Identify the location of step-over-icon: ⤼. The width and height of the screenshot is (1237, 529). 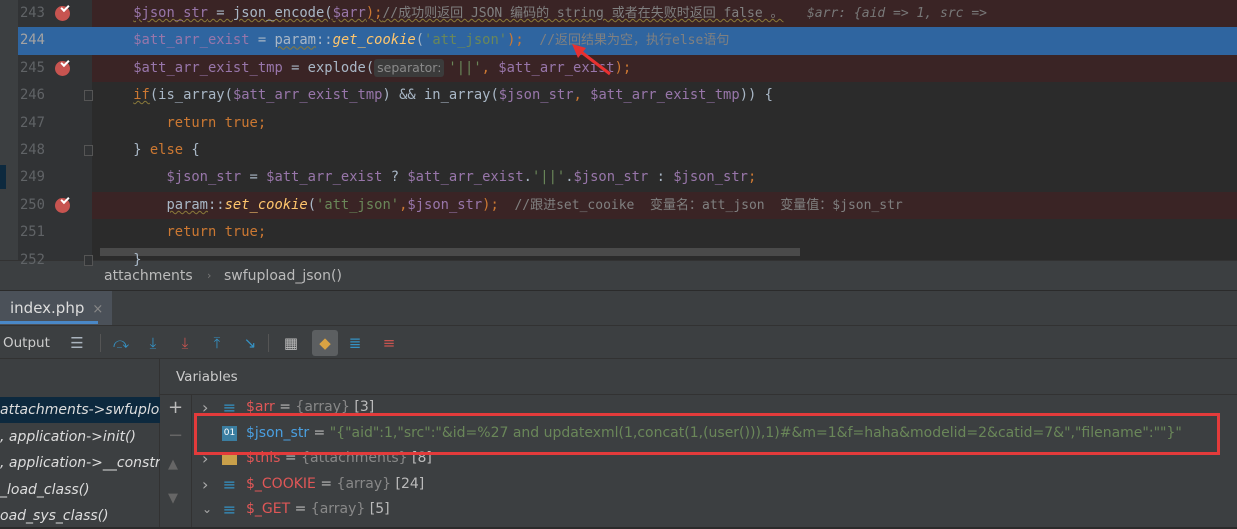
(121, 343).